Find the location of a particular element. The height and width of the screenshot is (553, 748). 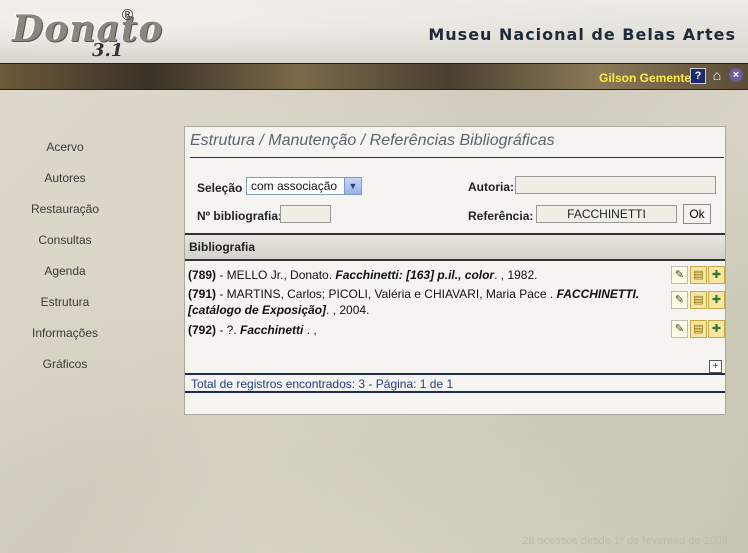

autoria-input is located at coordinates (615, 185).